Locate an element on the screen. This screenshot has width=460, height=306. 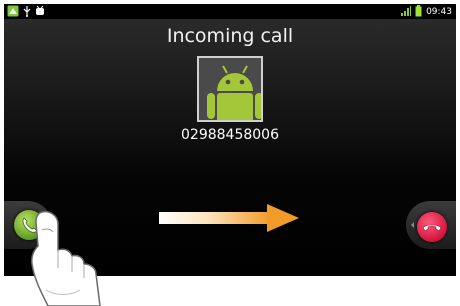
phone-decline-icon is located at coordinates (432, 228).